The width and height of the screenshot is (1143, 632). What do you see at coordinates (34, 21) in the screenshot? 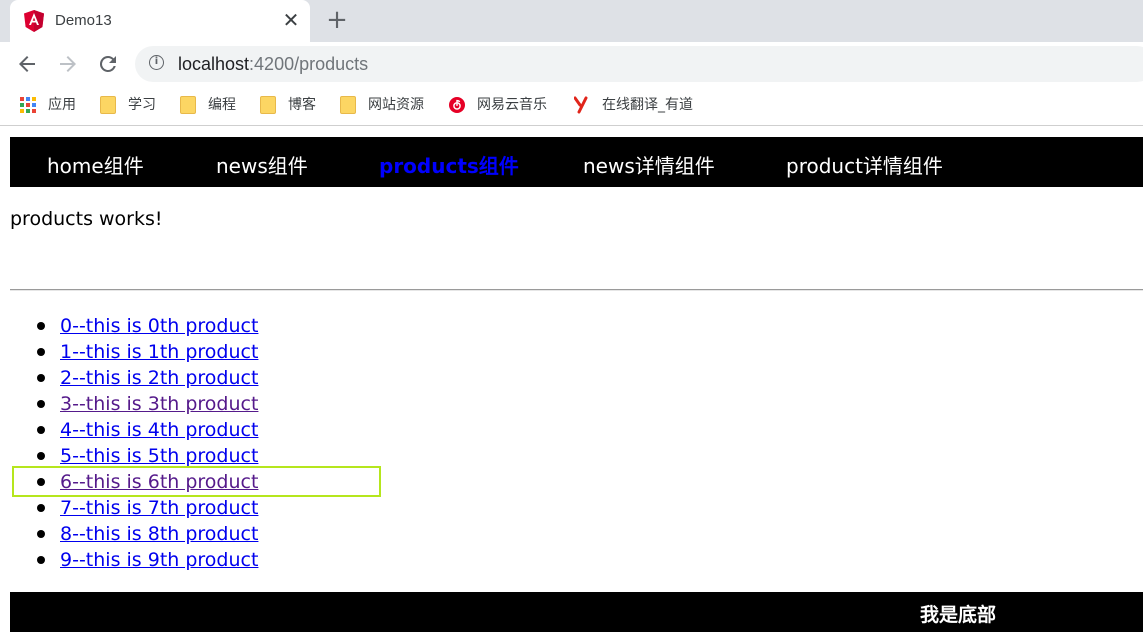
I see `angular-logo-icon` at bounding box center [34, 21].